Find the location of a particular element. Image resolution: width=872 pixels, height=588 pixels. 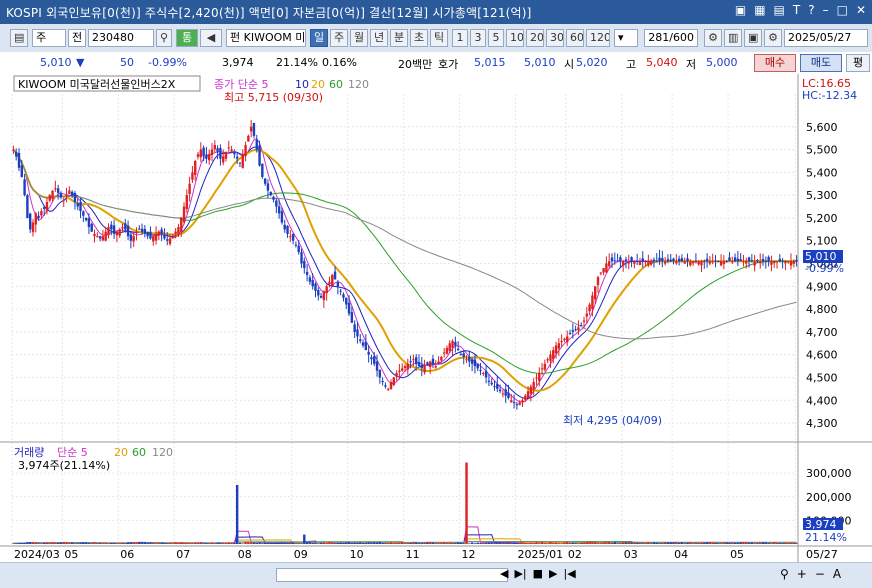

custom-select: ▾ is located at coordinates (626, 38).